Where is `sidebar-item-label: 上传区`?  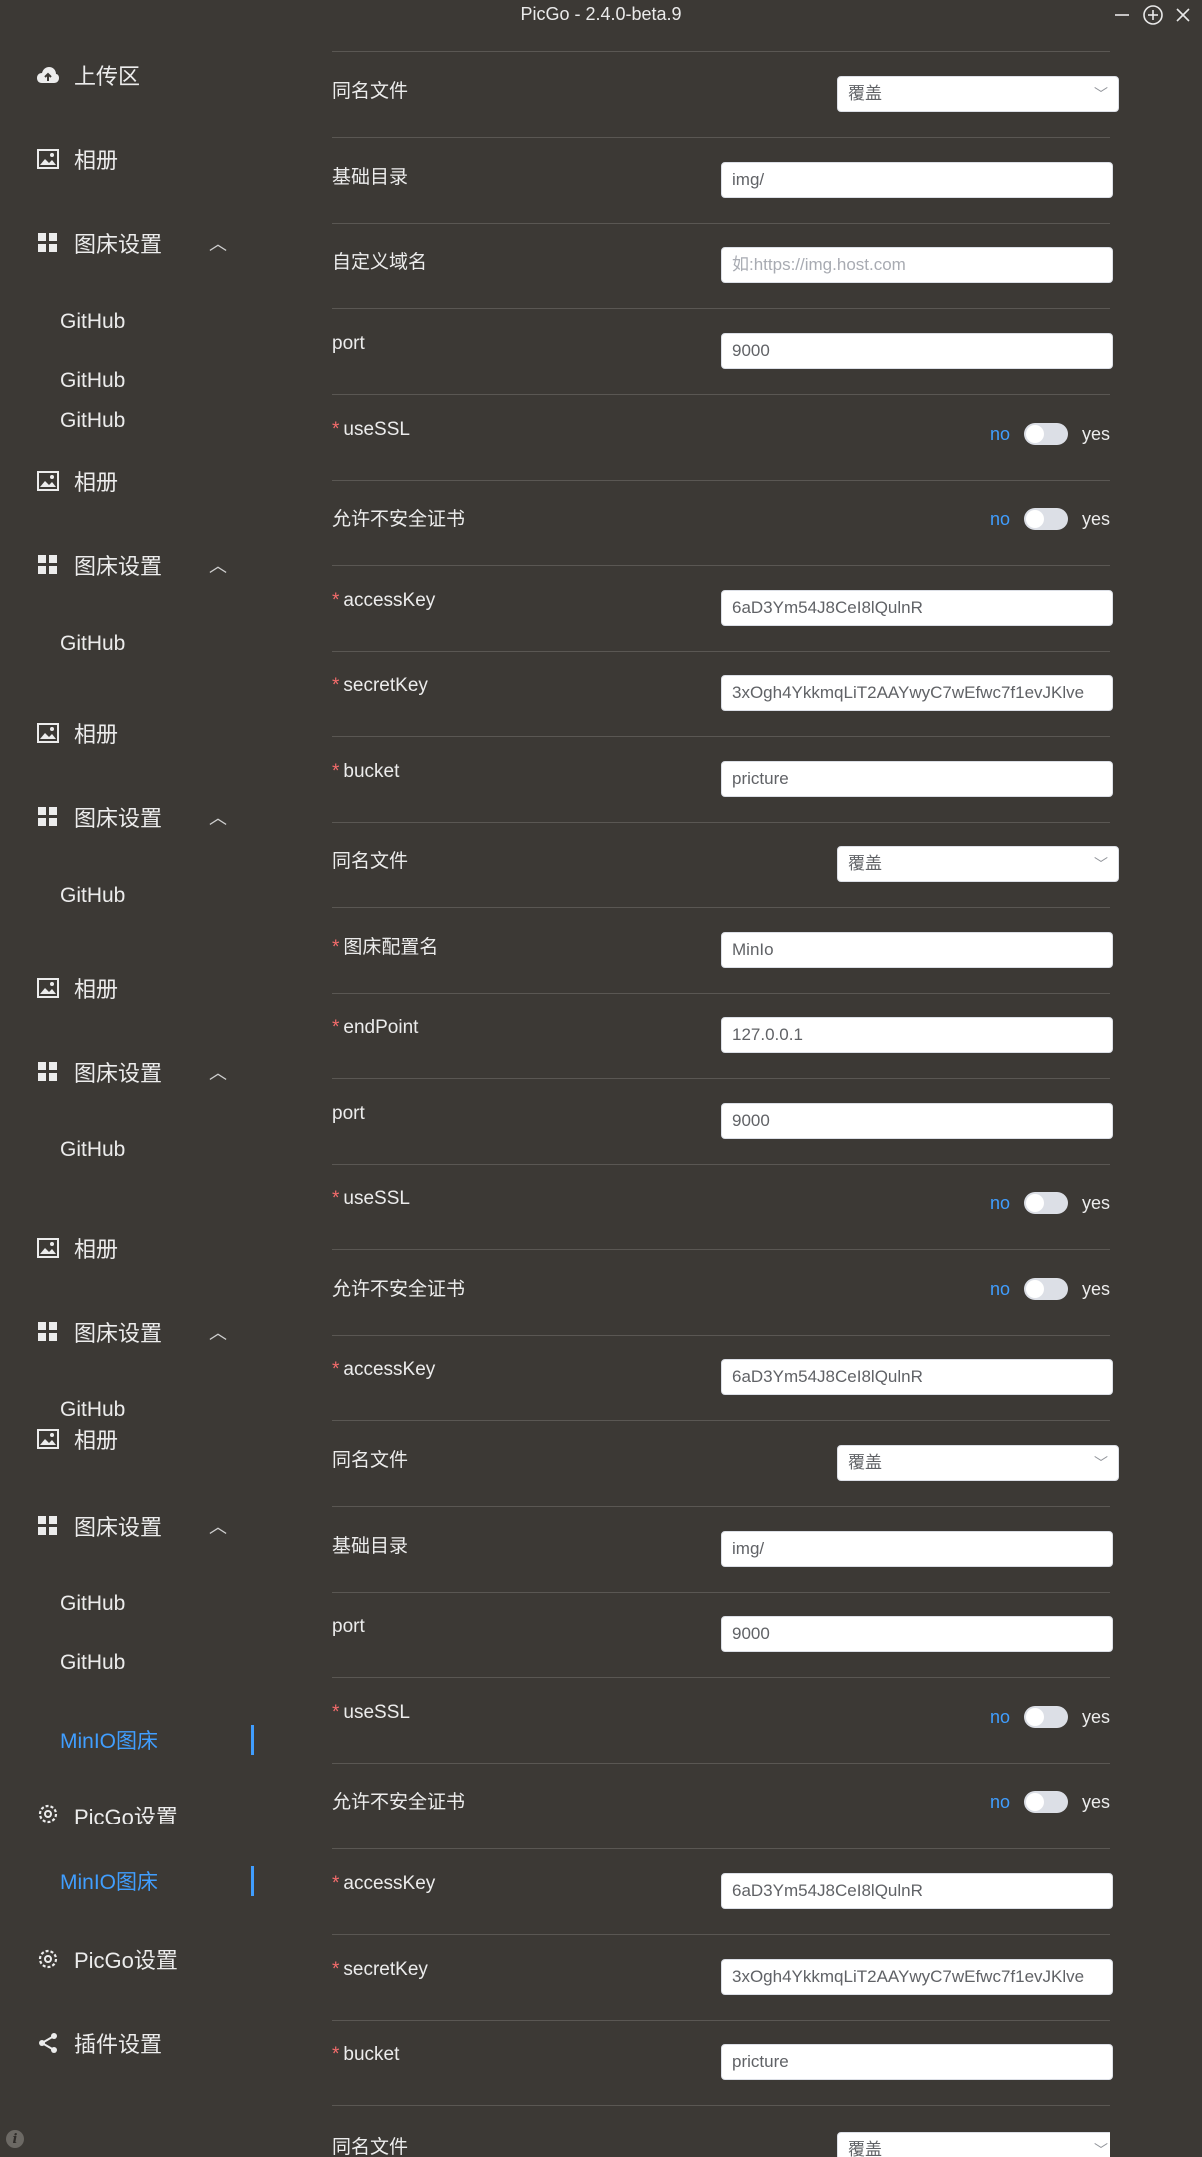
sidebar-item-label: 上传区 is located at coordinates (107, 76).